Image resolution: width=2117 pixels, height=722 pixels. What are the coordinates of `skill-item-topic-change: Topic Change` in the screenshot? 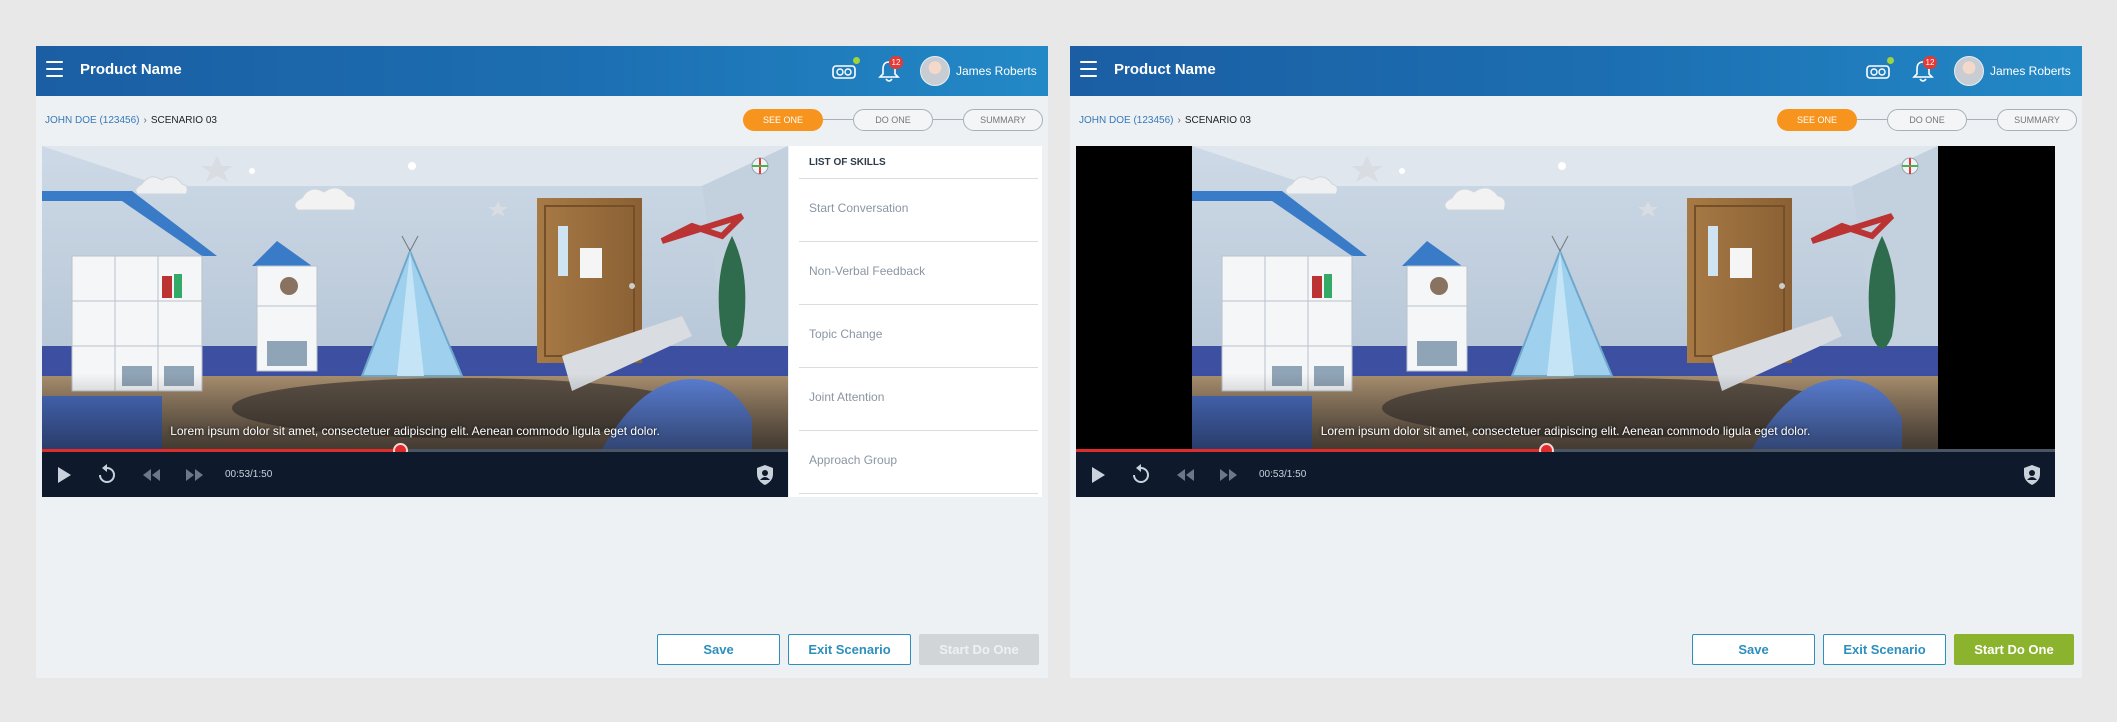 It's located at (918, 336).